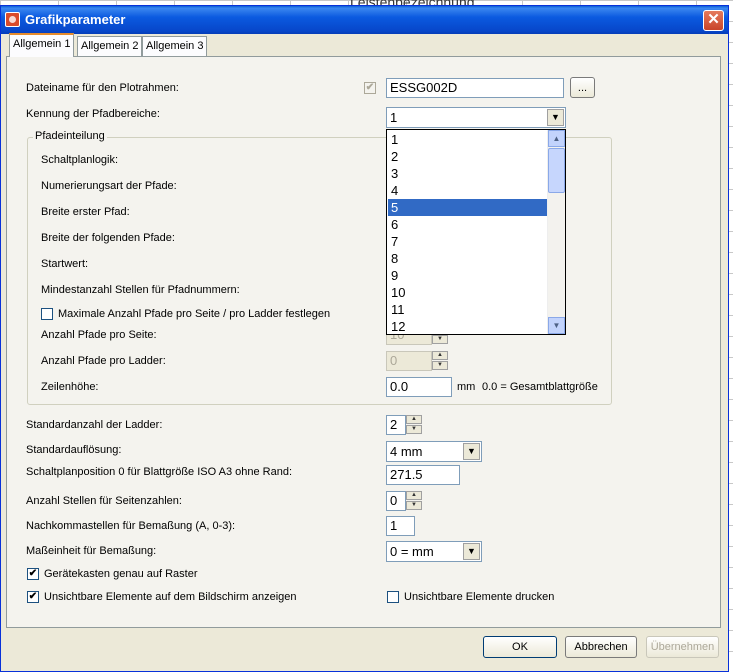 This screenshot has height=672, width=733. Describe the element at coordinates (85, 212) in the screenshot. I see `breite-erster-label: Breite erster Pfad:` at that location.